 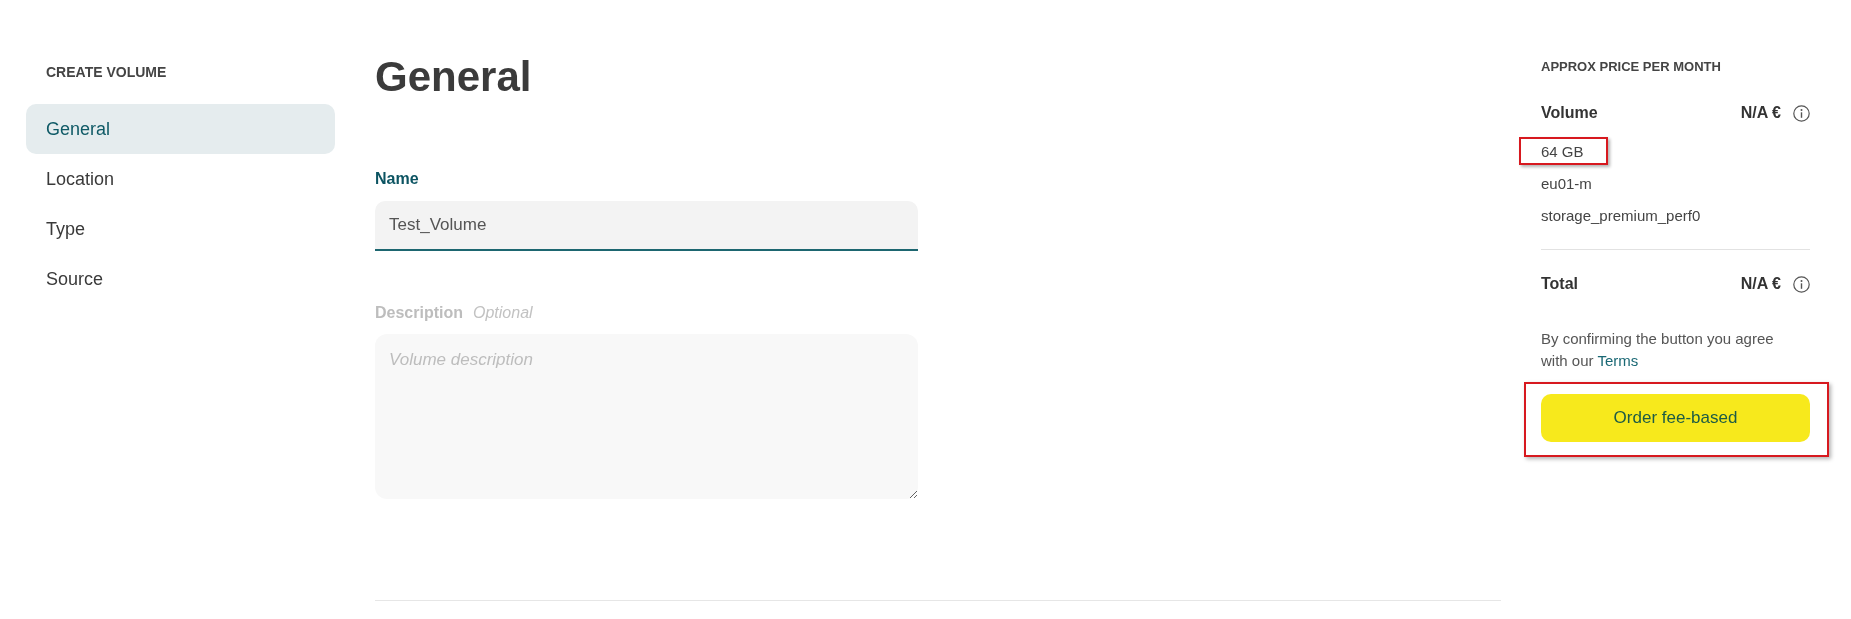 I want to click on sidebar-item: Source, so click(x=180, y=279).